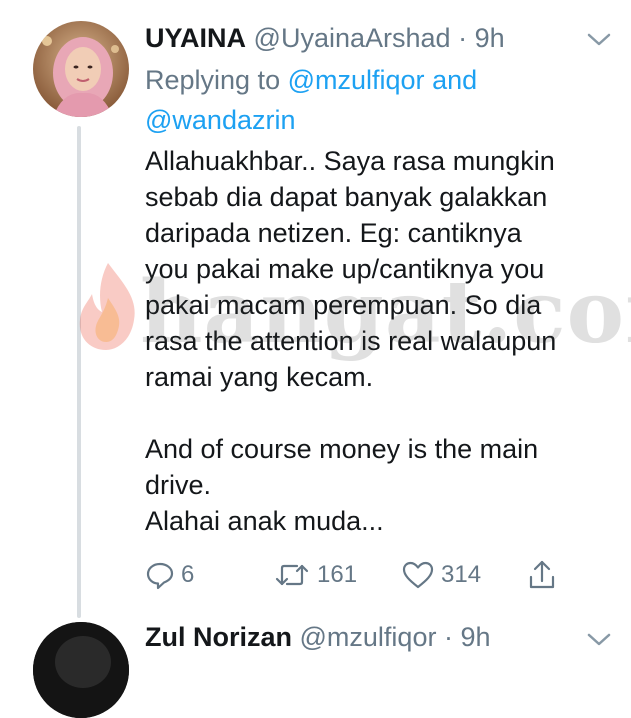 The height and width of the screenshot is (718, 631). I want to click on replying-to: Replying to @mzulfiqor and @wandazrin, so click(355, 100).